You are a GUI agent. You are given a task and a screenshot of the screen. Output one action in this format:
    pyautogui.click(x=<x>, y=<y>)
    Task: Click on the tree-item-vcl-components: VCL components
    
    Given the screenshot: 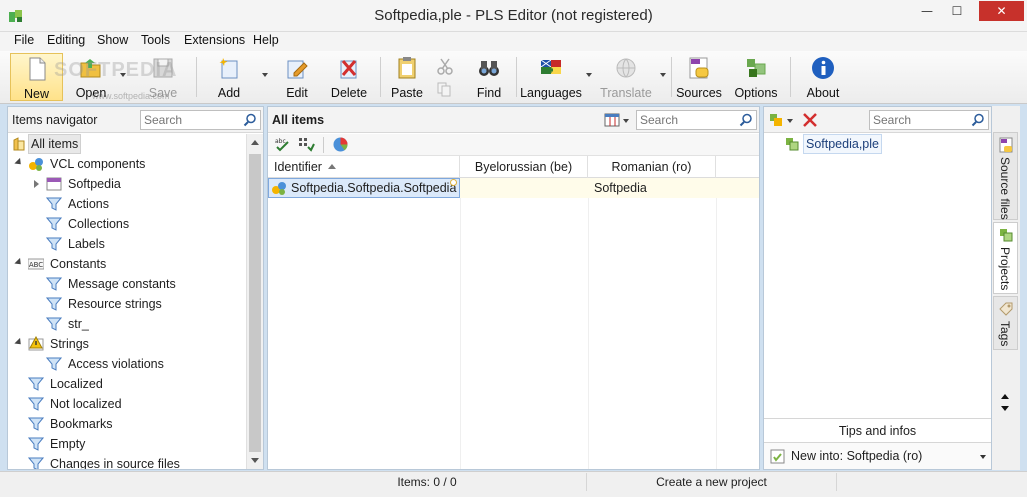 What is the action you would take?
    pyautogui.click(x=125, y=164)
    